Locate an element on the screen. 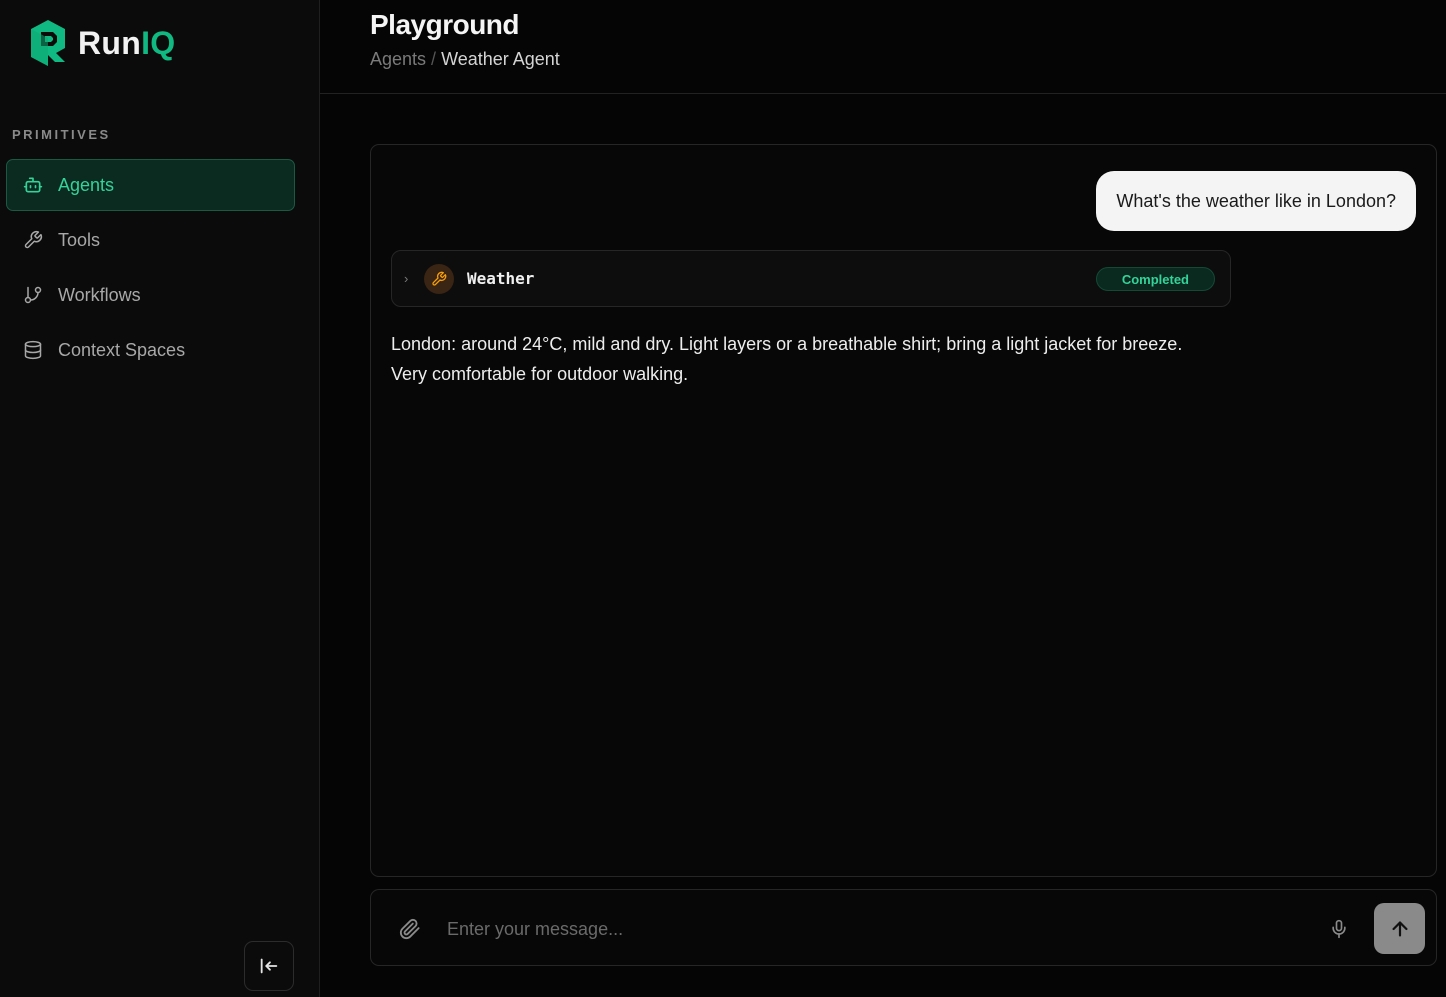 This screenshot has height=997, width=1446. microphone-button is located at coordinates (1339, 929).